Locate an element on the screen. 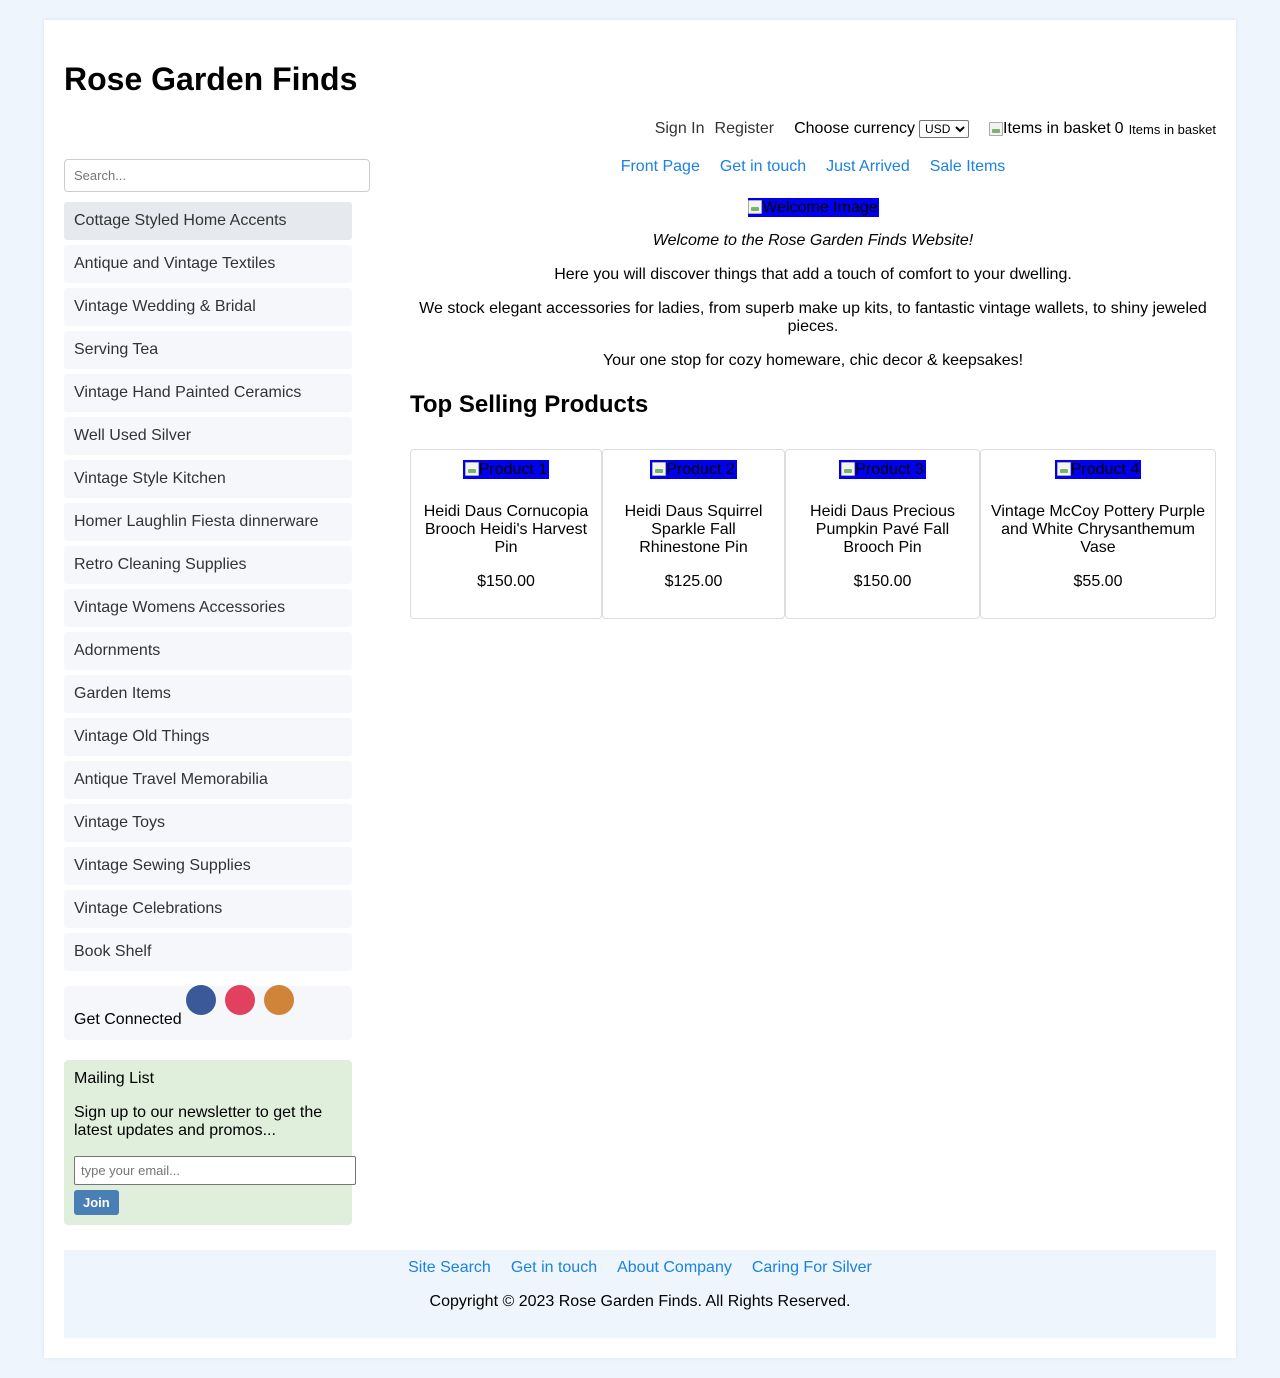 This screenshot has height=1378, width=1280. sidebar-category-item: Vintage Hand Painted Ceramics is located at coordinates (208, 393).